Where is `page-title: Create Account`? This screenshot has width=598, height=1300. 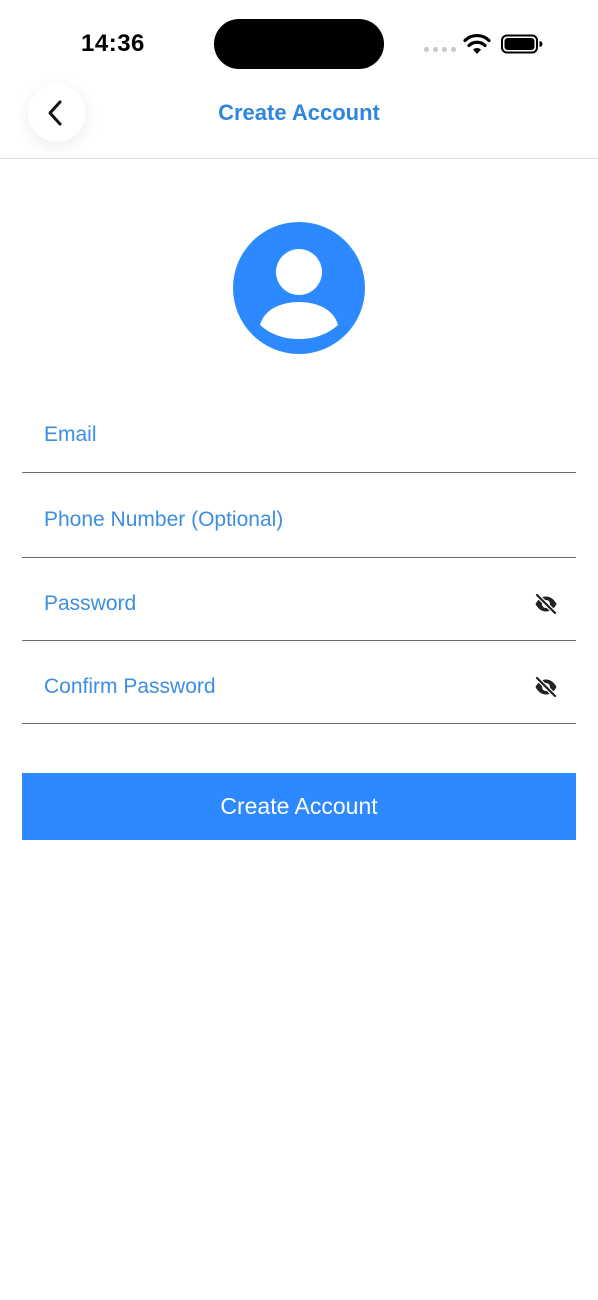 page-title: Create Account is located at coordinates (299, 112).